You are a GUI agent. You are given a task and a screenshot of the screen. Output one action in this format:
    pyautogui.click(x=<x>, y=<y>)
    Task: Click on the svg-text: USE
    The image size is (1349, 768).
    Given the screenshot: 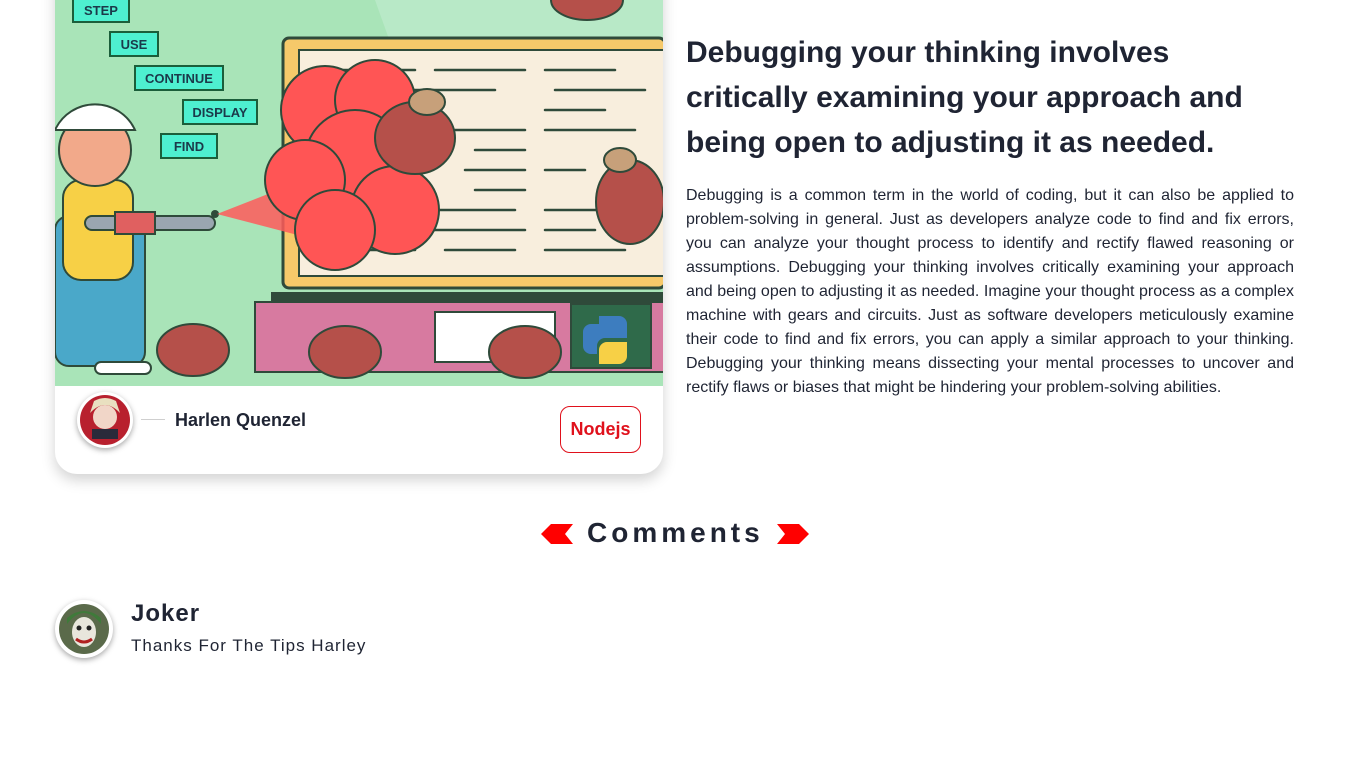 What is the action you would take?
    pyautogui.click(x=134, y=44)
    